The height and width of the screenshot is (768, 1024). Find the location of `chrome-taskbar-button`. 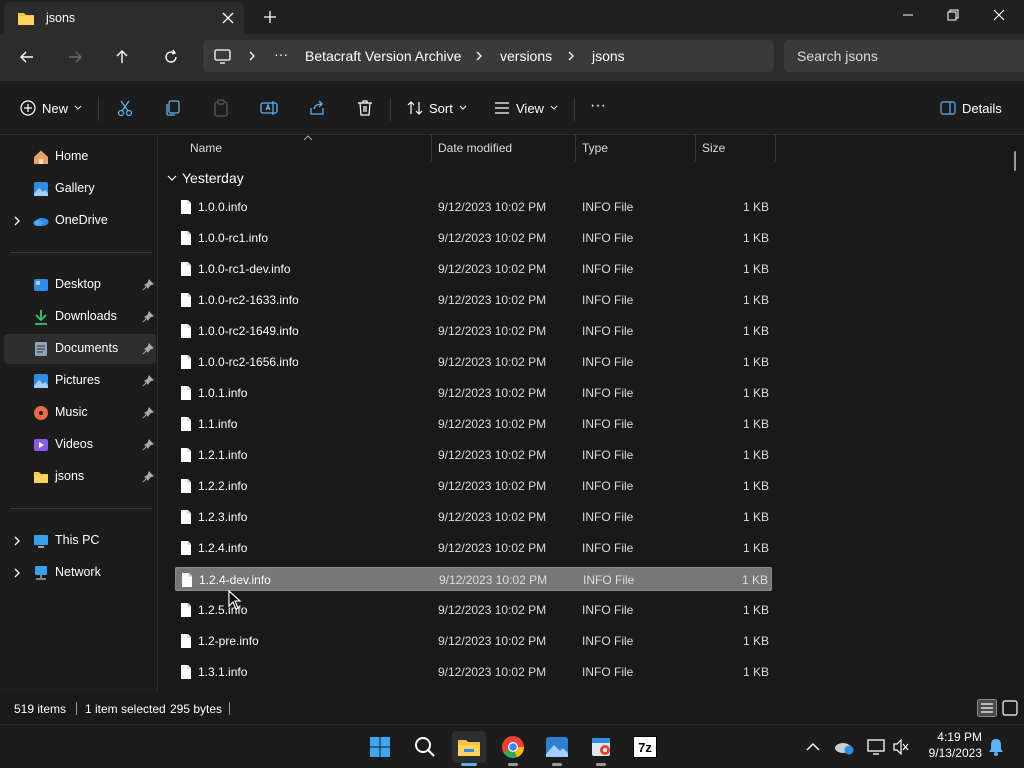

chrome-taskbar-button is located at coordinates (513, 748).